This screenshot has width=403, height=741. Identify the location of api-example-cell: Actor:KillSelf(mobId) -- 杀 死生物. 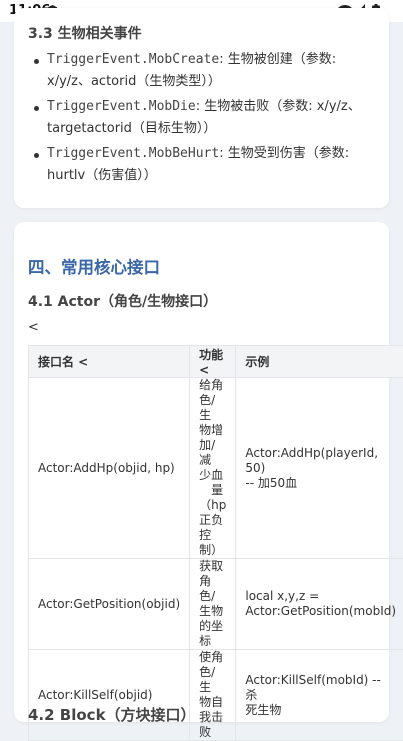
(319, 695).